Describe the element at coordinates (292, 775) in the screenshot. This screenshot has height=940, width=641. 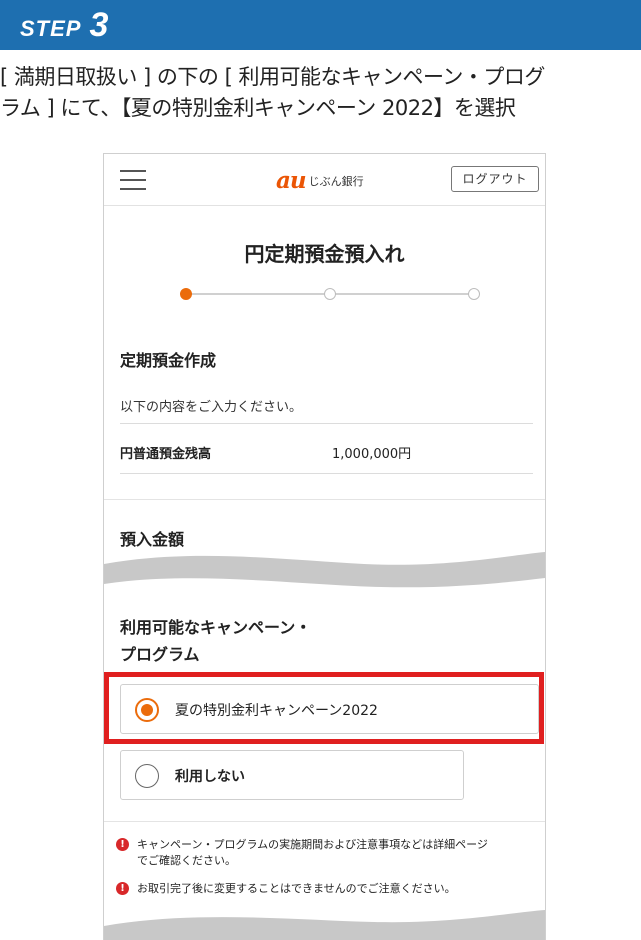
I see `campaign-option-none: 利用しない` at that location.